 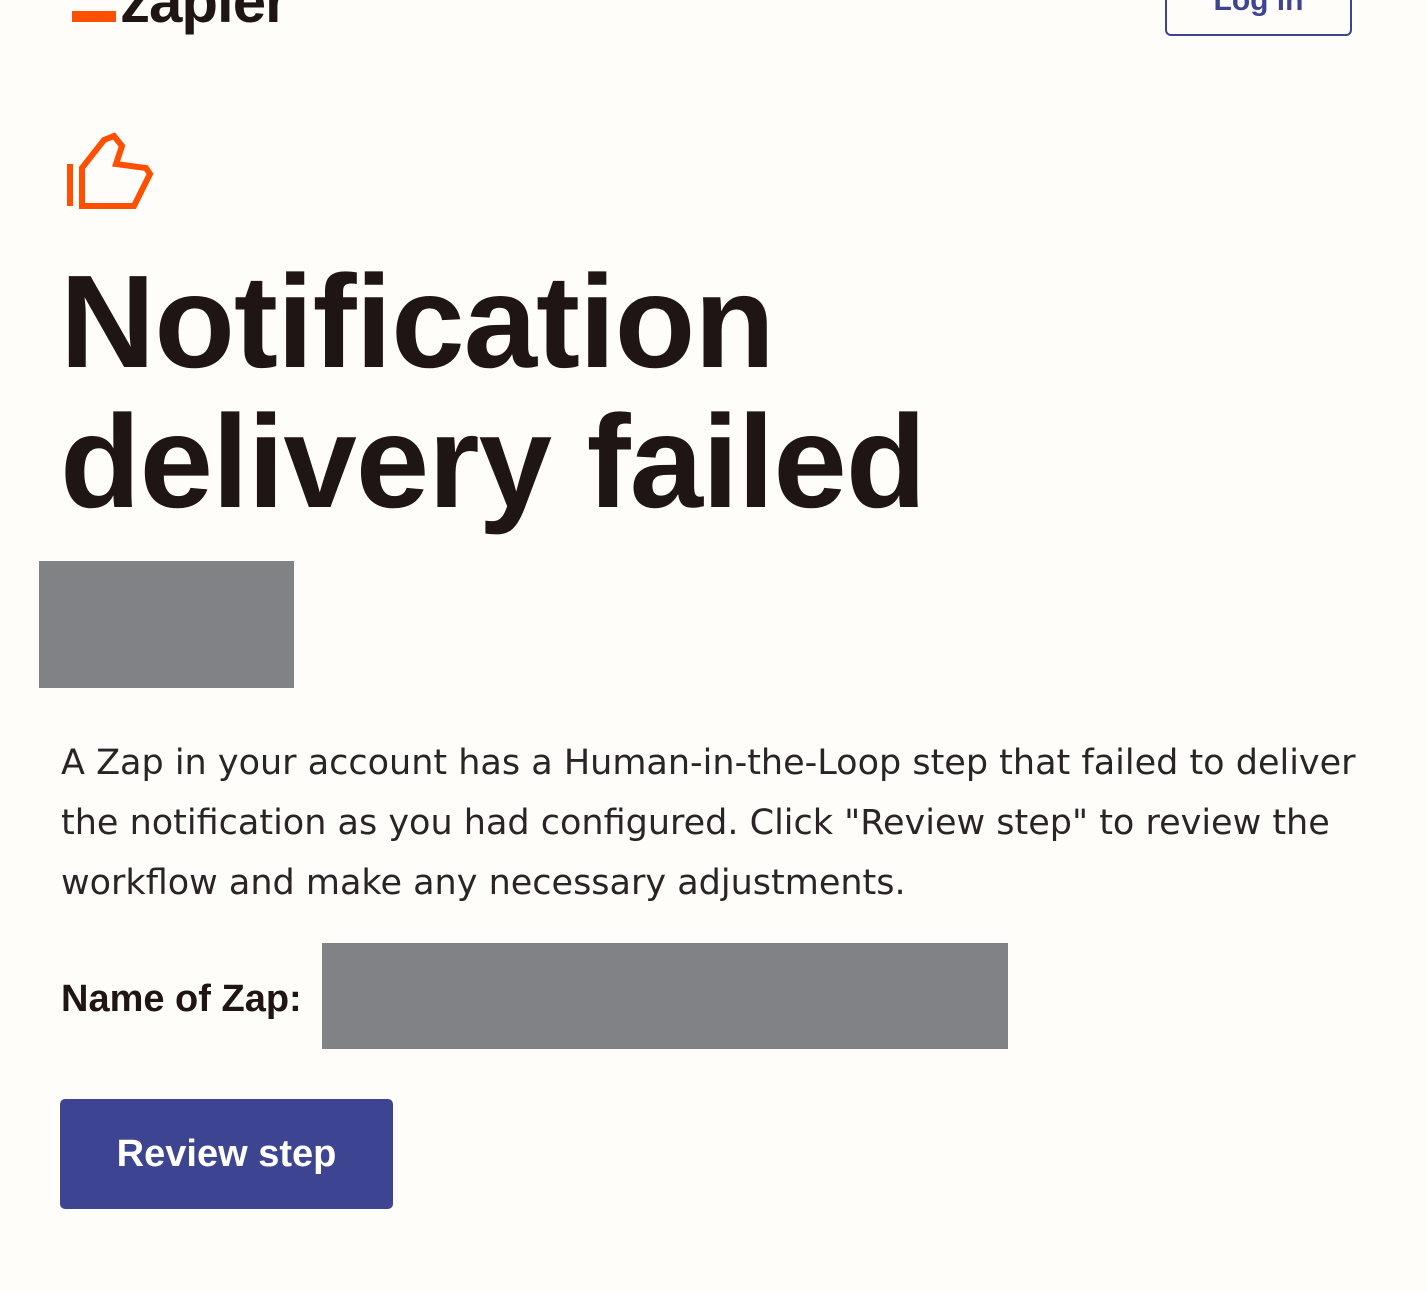 What do you see at coordinates (226, 1154) in the screenshot?
I see `review-step-button: Review step` at bounding box center [226, 1154].